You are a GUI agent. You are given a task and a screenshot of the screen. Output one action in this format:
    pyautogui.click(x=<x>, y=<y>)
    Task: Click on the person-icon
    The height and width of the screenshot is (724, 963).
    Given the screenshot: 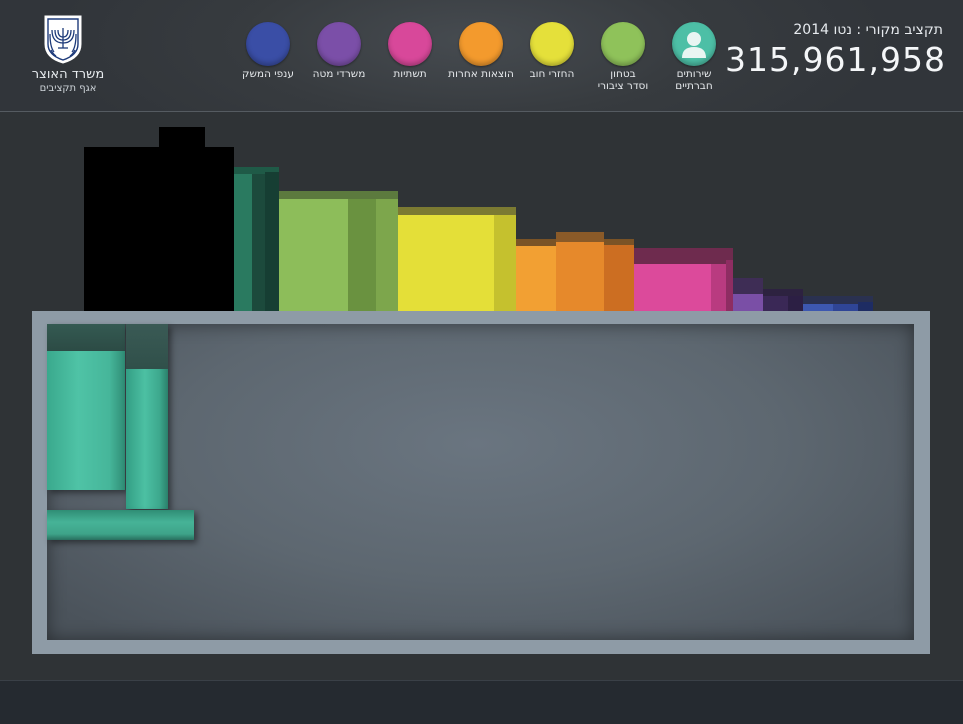 What is the action you would take?
    pyautogui.click(x=694, y=44)
    